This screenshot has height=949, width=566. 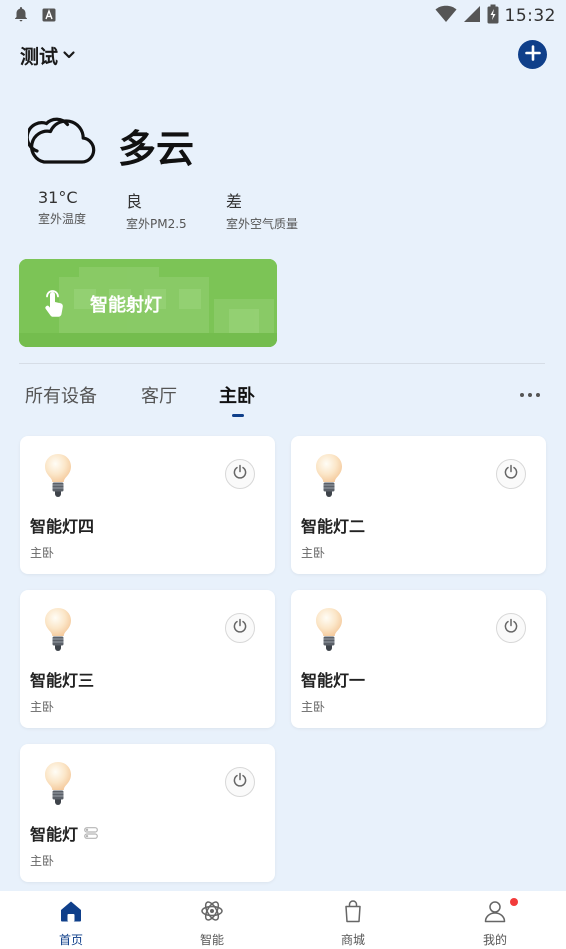 I want to click on stat-label: 室外温度, so click(x=62, y=219).